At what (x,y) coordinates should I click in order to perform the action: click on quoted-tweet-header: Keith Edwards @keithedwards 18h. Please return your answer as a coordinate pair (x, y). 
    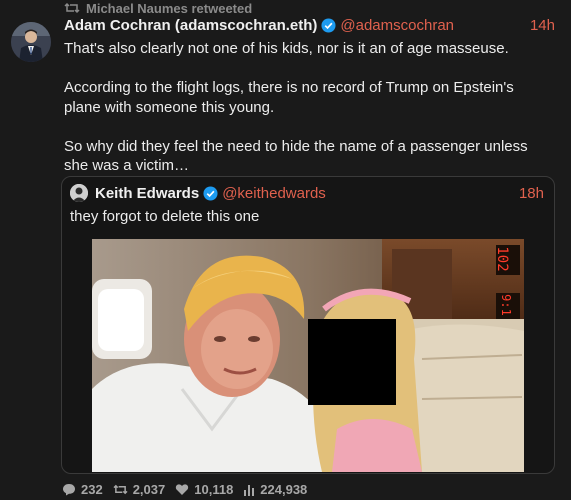
    Looking at the image, I should click on (307, 193).